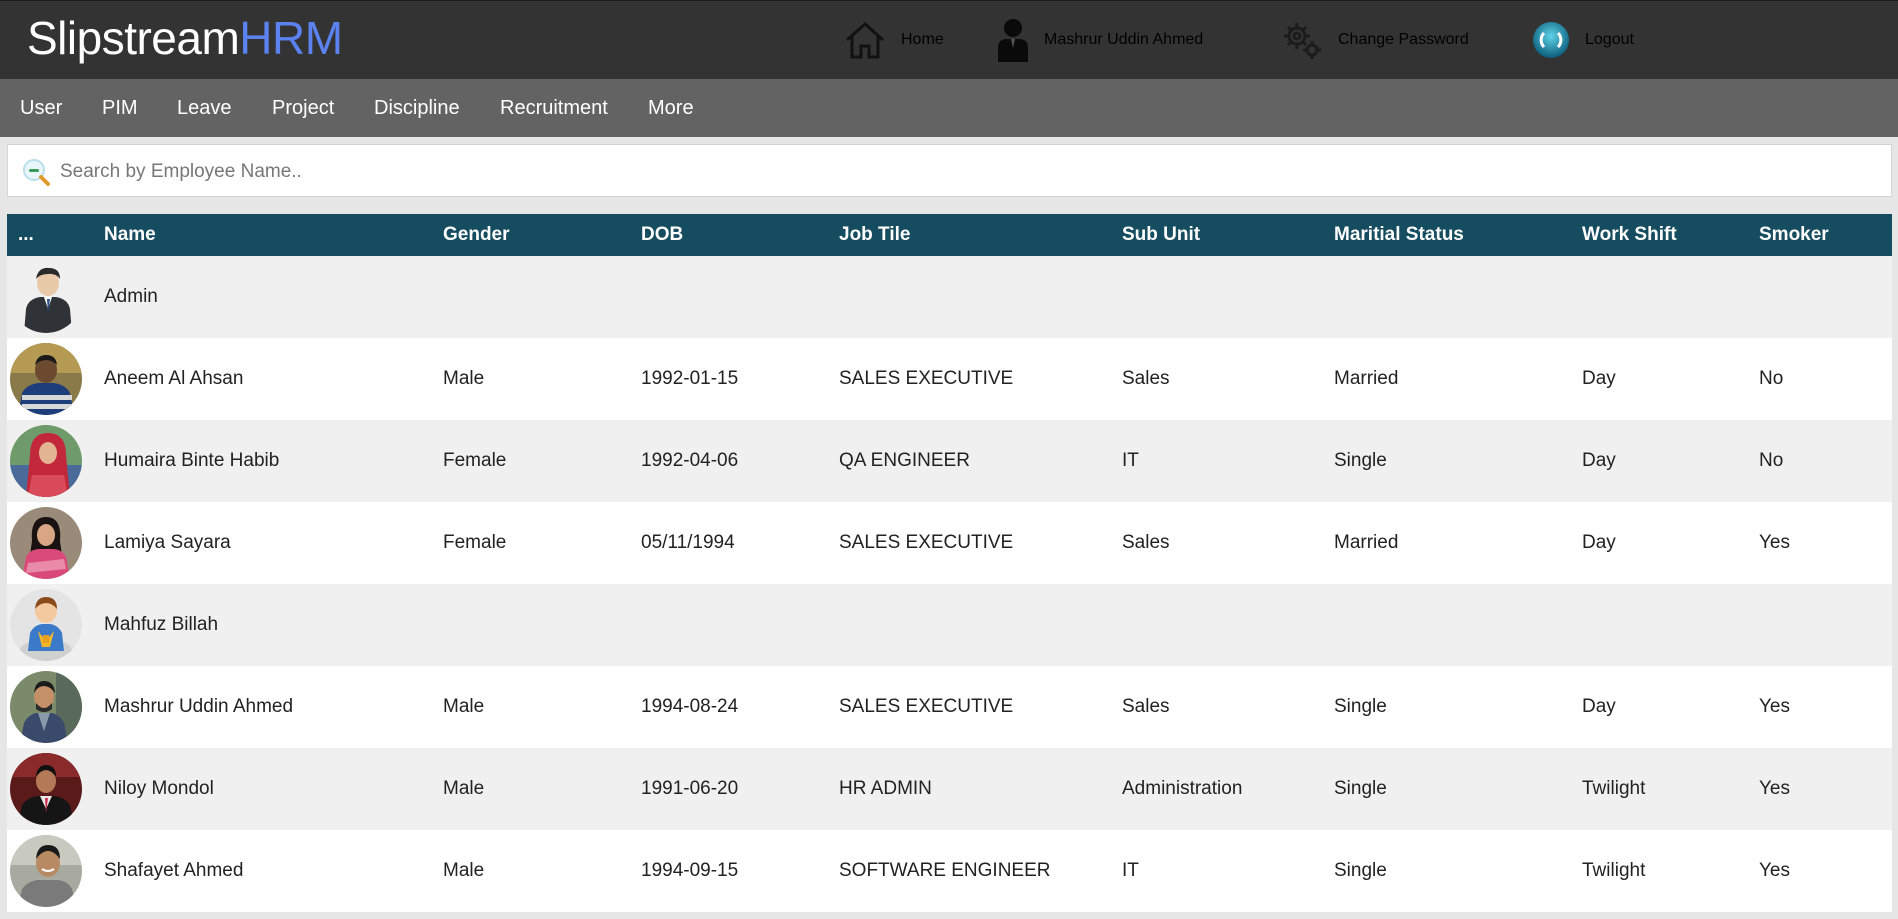  Describe the element at coordinates (1303, 40) in the screenshot. I see `gear-icon` at that location.